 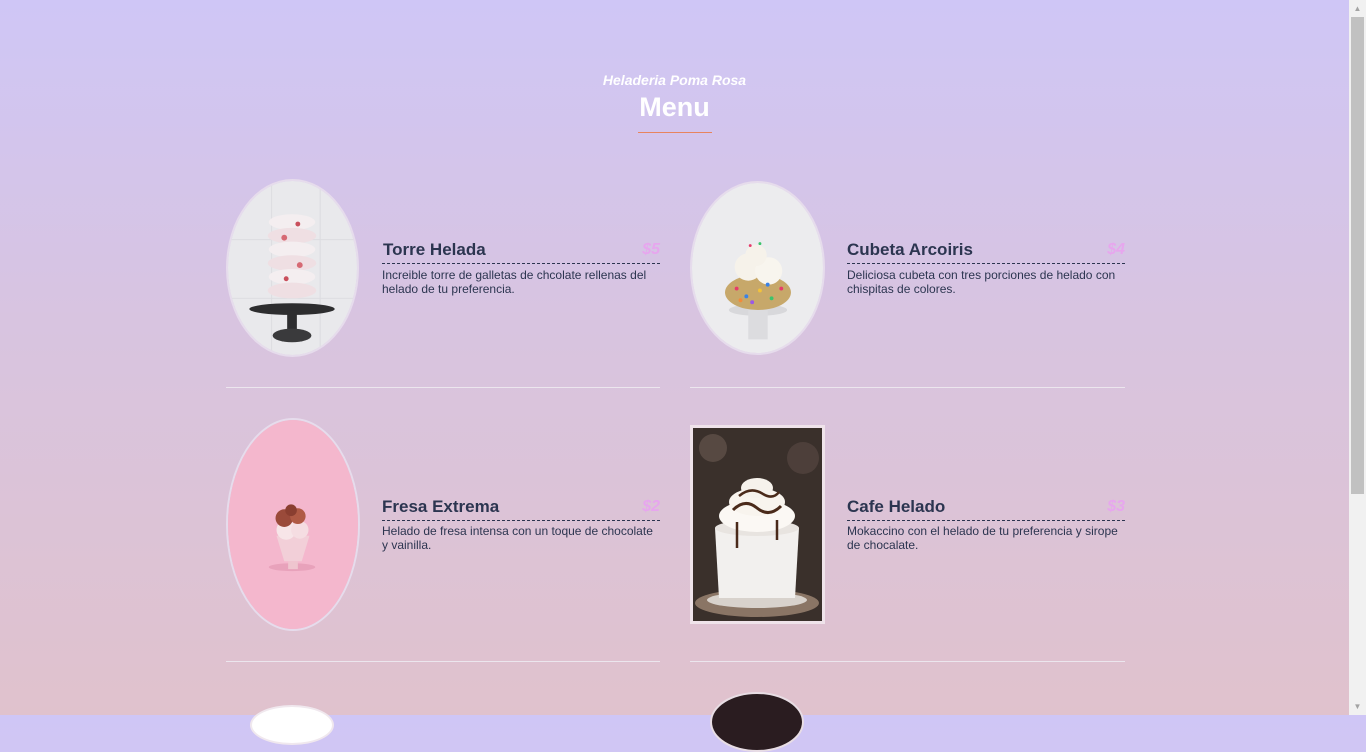 What do you see at coordinates (293, 524) in the screenshot?
I see `strawberry-sundae-photo` at bounding box center [293, 524].